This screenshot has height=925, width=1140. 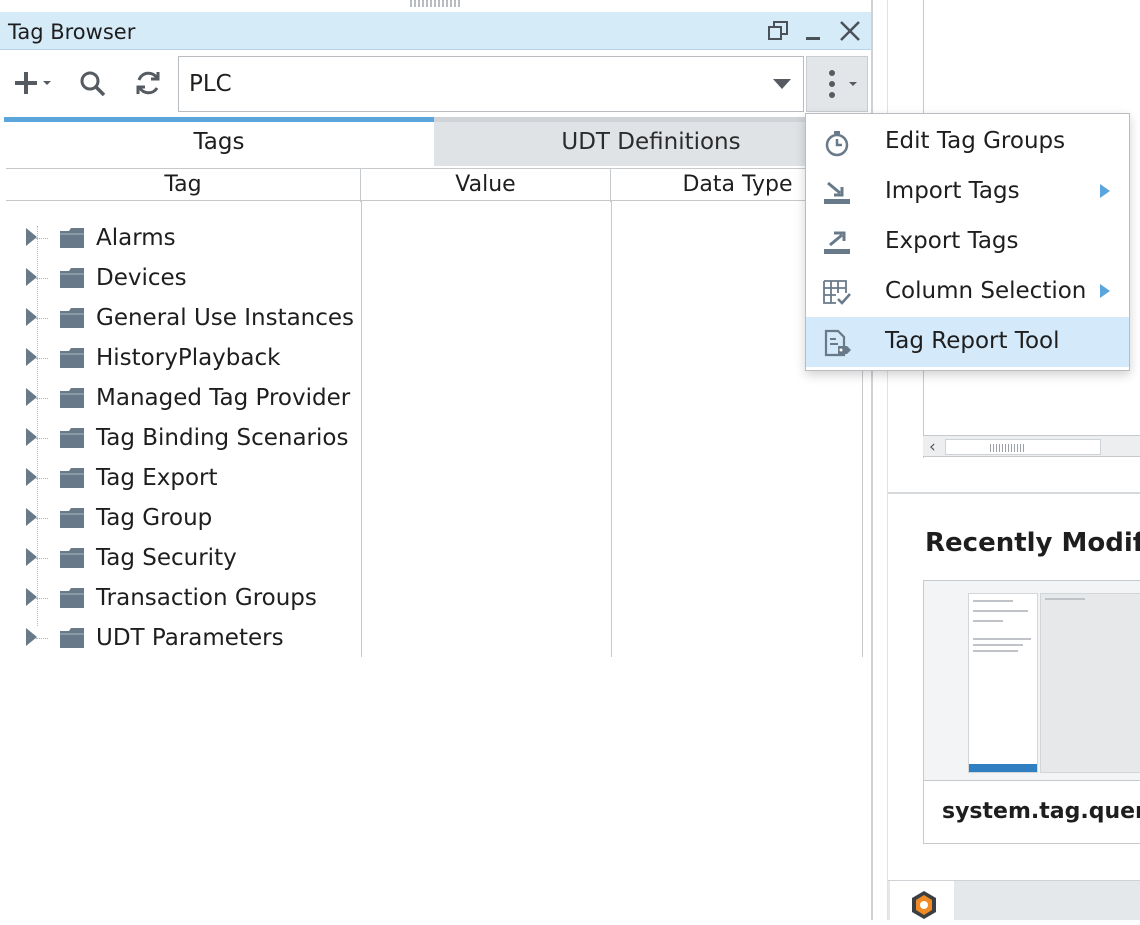 I want to click on tree-row: HistoryPlayback, so click(x=183, y=358).